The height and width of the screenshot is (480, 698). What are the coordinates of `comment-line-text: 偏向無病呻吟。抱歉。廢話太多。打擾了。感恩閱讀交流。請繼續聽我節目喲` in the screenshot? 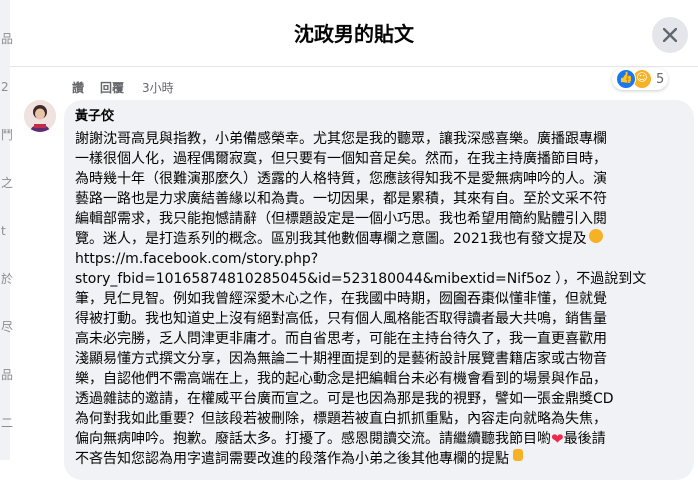 It's located at (313, 439).